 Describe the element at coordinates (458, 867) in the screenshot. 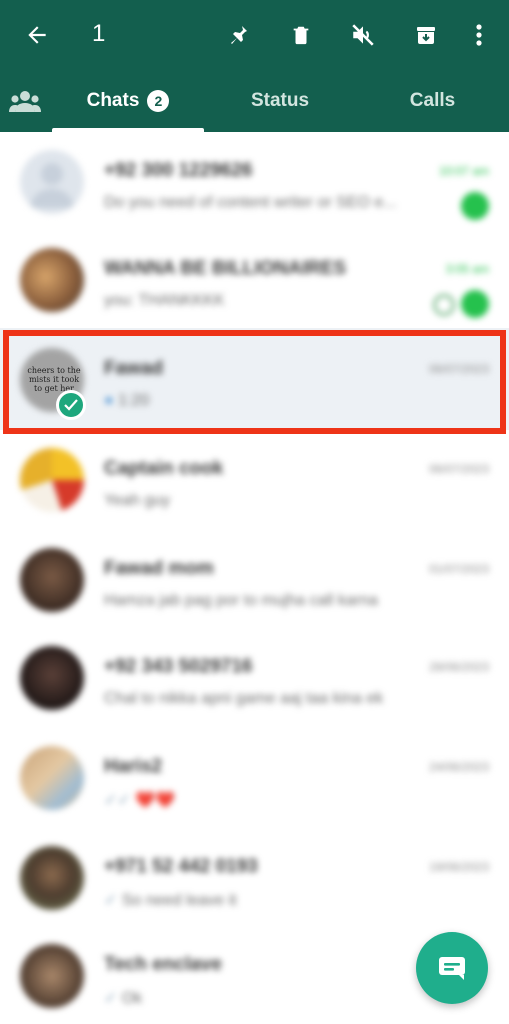

I see `chat-time: 19/06/2023` at that location.